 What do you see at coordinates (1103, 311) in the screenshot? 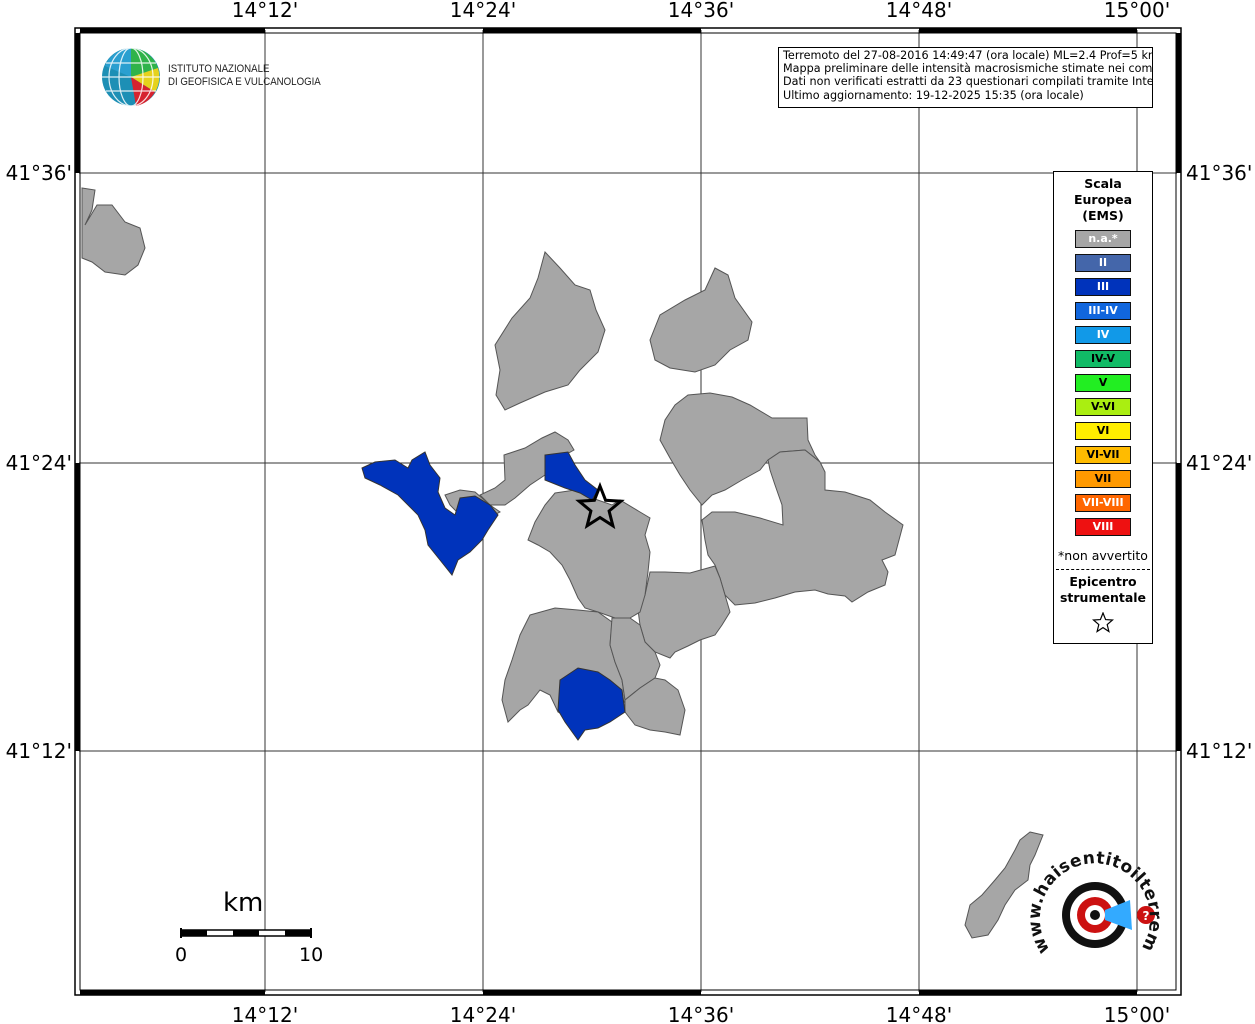
I see `legend-item: III-IV` at bounding box center [1103, 311].